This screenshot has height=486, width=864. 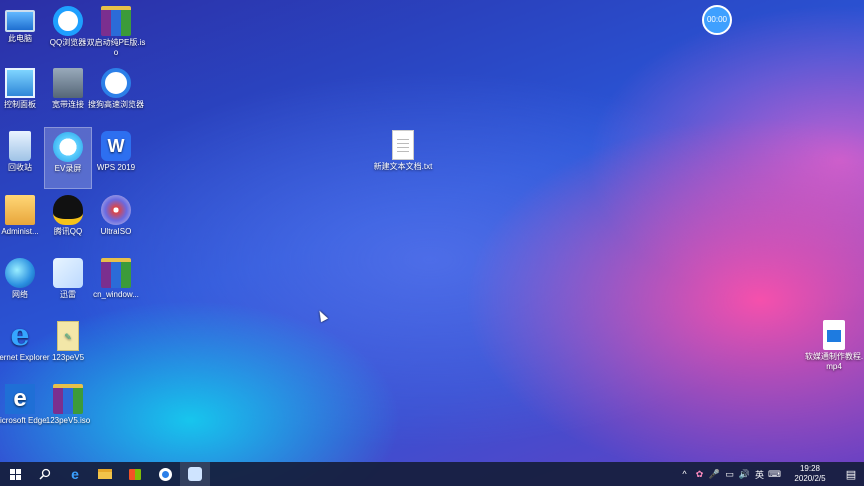 I want to click on network-icon, so click(x=20, y=273).